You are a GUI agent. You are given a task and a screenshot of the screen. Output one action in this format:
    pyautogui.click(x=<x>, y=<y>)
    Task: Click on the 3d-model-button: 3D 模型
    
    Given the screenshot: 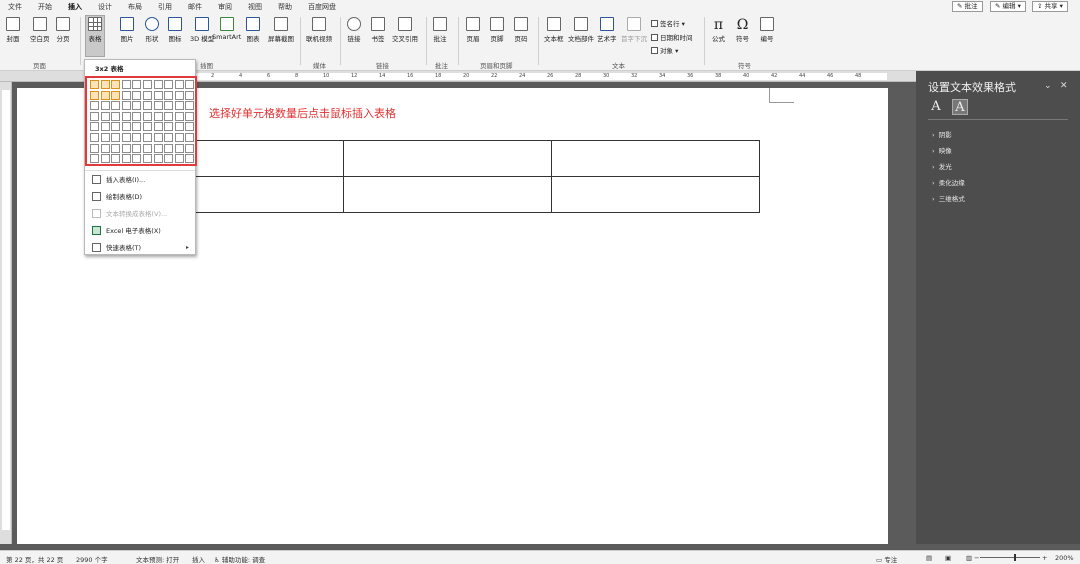 What is the action you would take?
    pyautogui.click(x=202, y=30)
    